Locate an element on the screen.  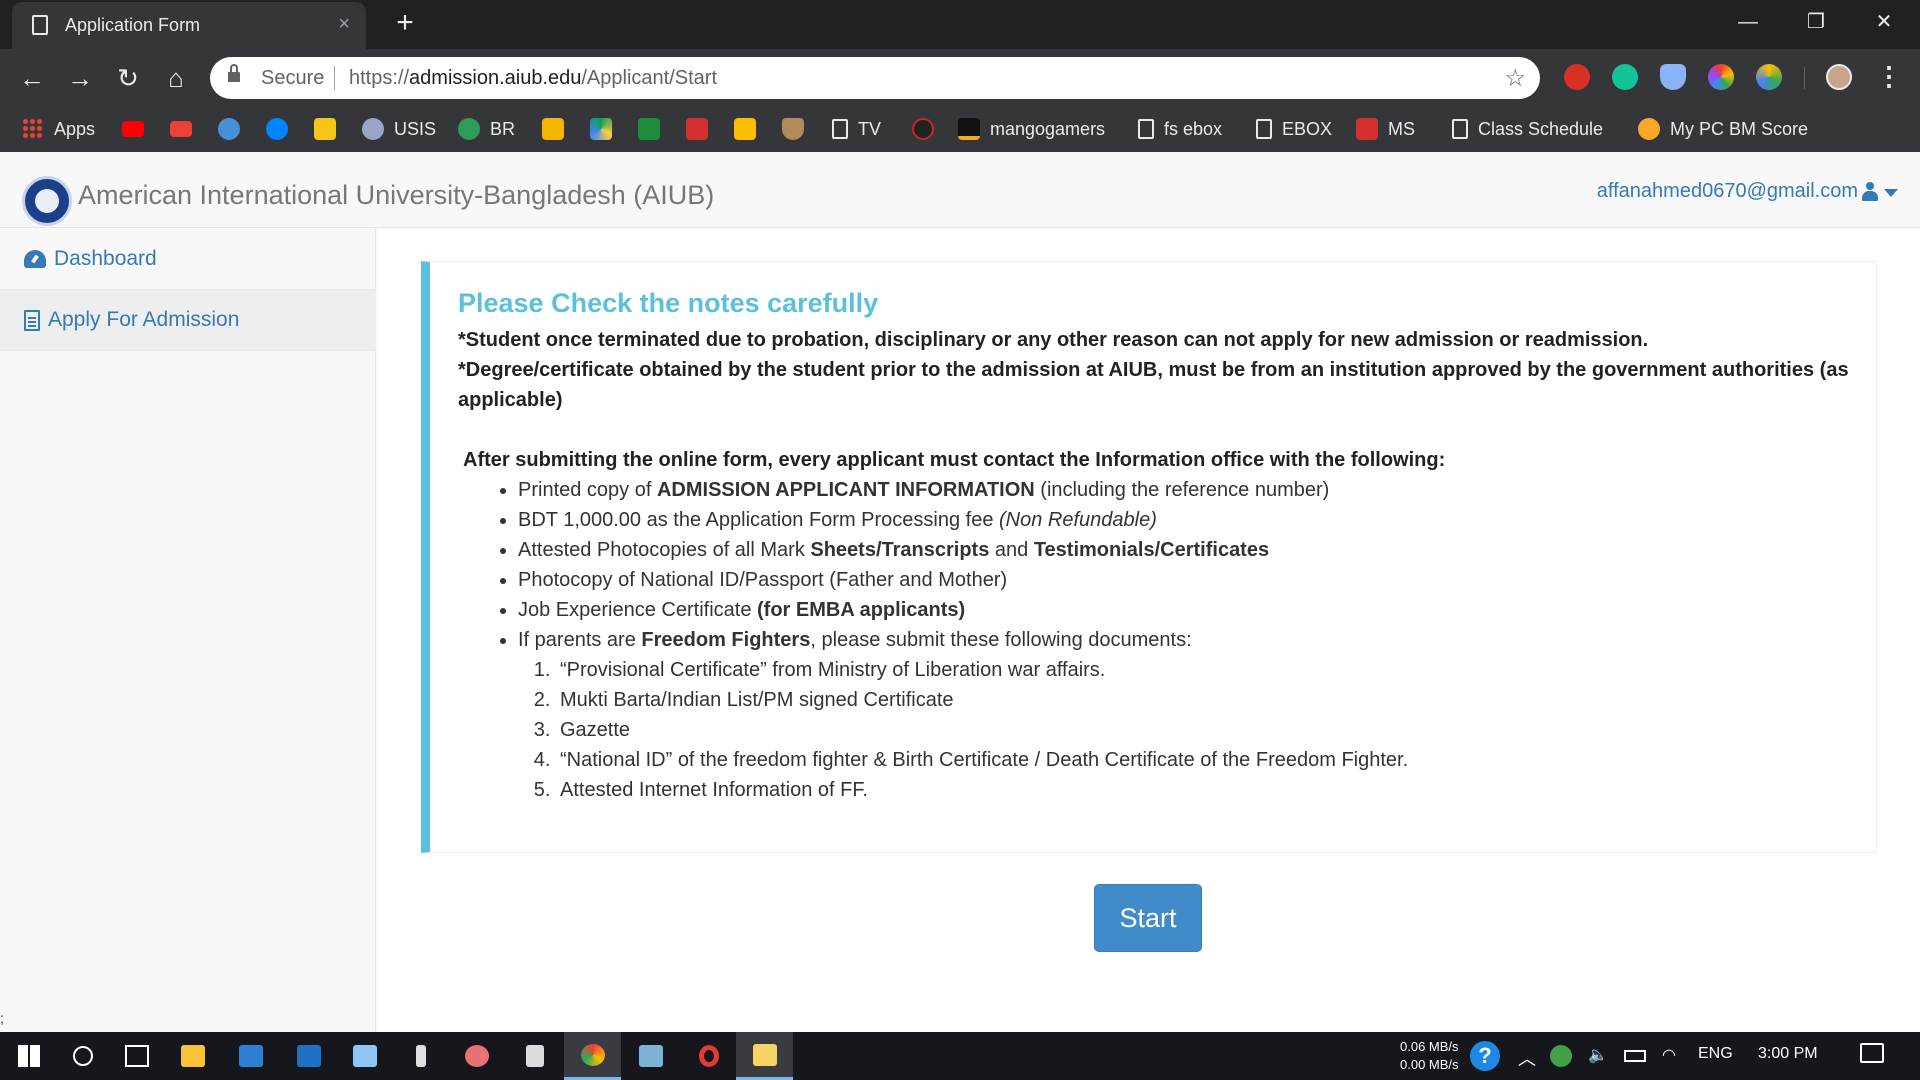
taskbar-calculator is located at coordinates (534, 1056).